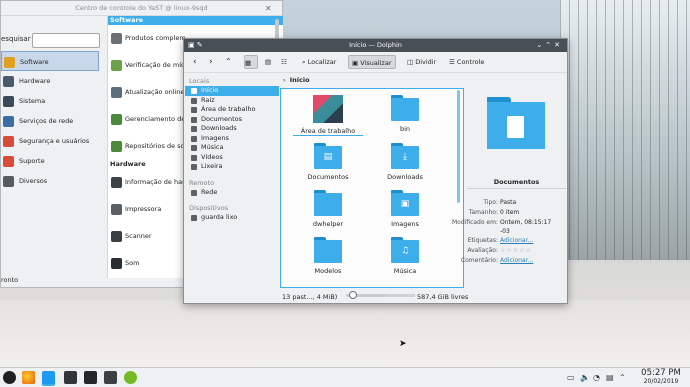  I want to click on close-icon: ✕, so click(558, 45).